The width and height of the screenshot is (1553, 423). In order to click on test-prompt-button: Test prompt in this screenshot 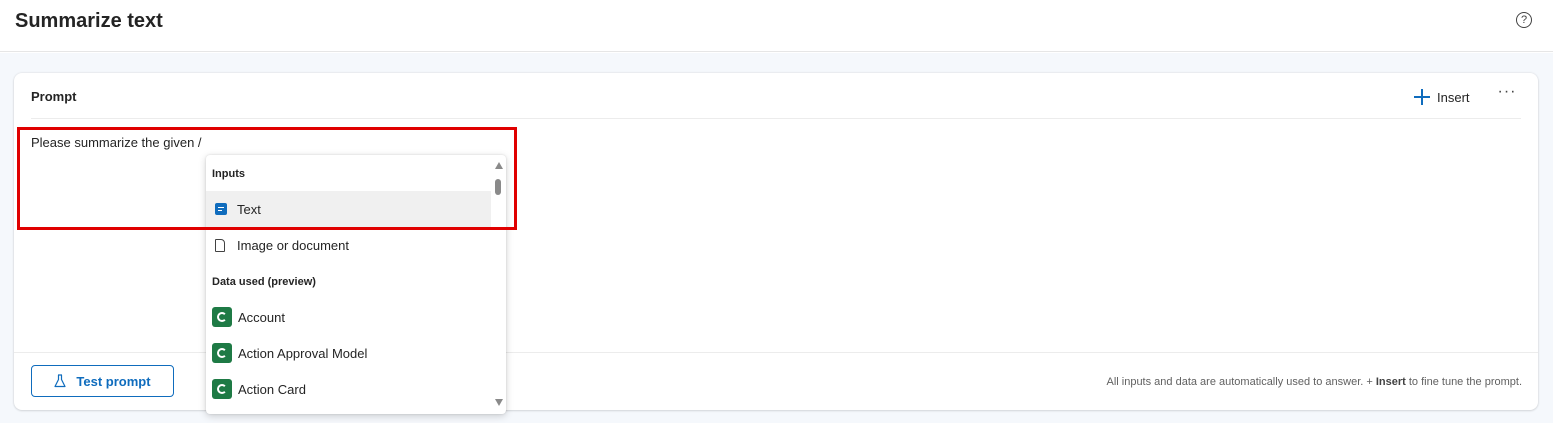, I will do `click(102, 381)`.